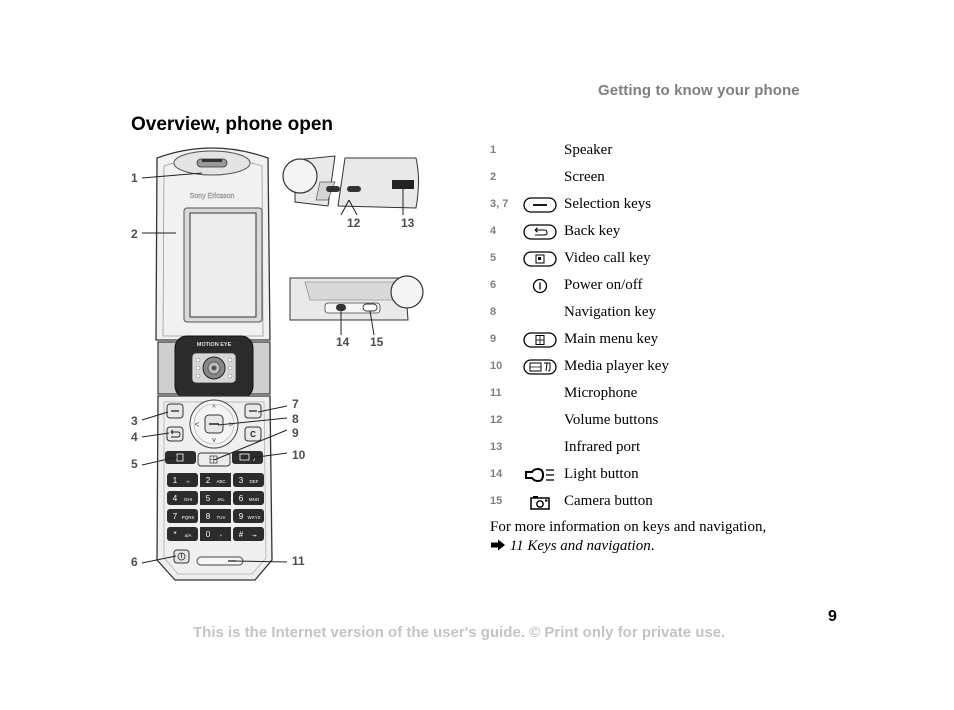 The width and height of the screenshot is (954, 710). I want to click on key-list-item: 1 Speaker, so click(670, 152).